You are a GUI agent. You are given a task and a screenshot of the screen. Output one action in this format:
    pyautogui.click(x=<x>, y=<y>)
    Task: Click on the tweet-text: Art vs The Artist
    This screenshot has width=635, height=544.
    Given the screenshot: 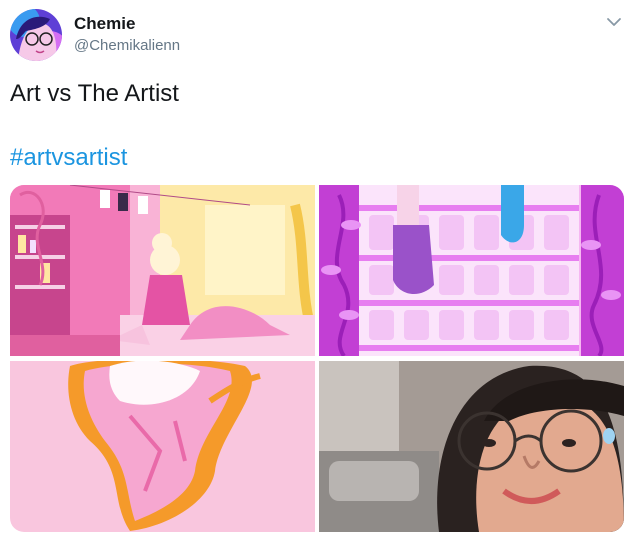 What is the action you would take?
    pyautogui.click(x=94, y=93)
    